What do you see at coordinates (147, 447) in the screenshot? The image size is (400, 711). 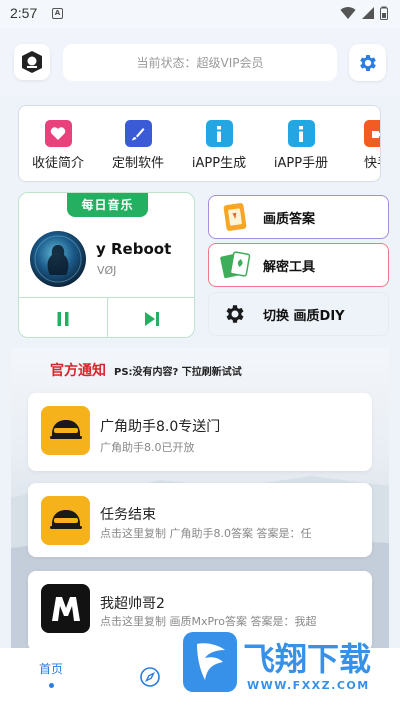 I see `notice-card-subtitle: 广角助手8.0已开放` at bounding box center [147, 447].